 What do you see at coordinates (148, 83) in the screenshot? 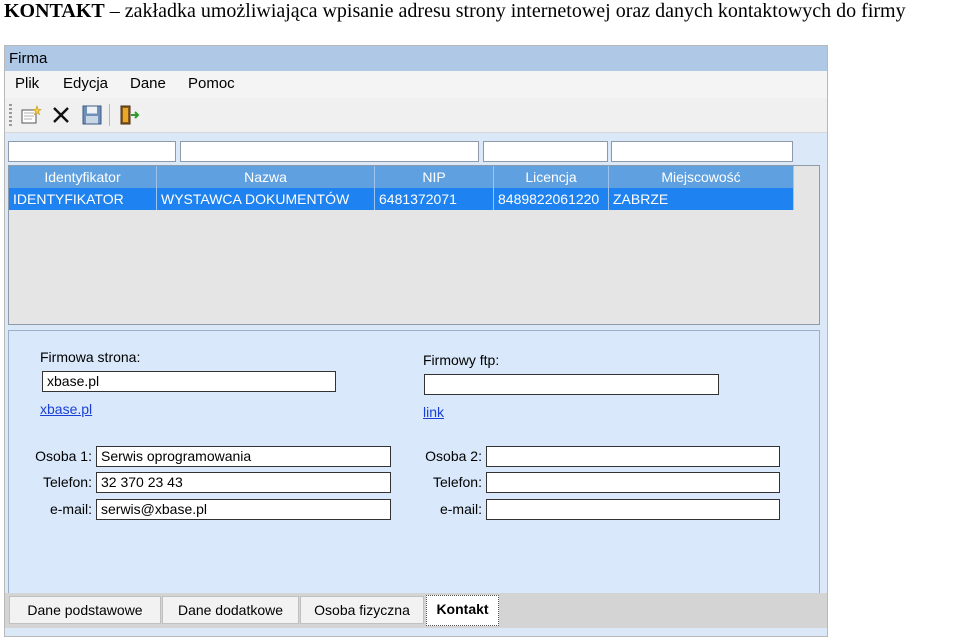
I see `menu-dane: Dane` at bounding box center [148, 83].